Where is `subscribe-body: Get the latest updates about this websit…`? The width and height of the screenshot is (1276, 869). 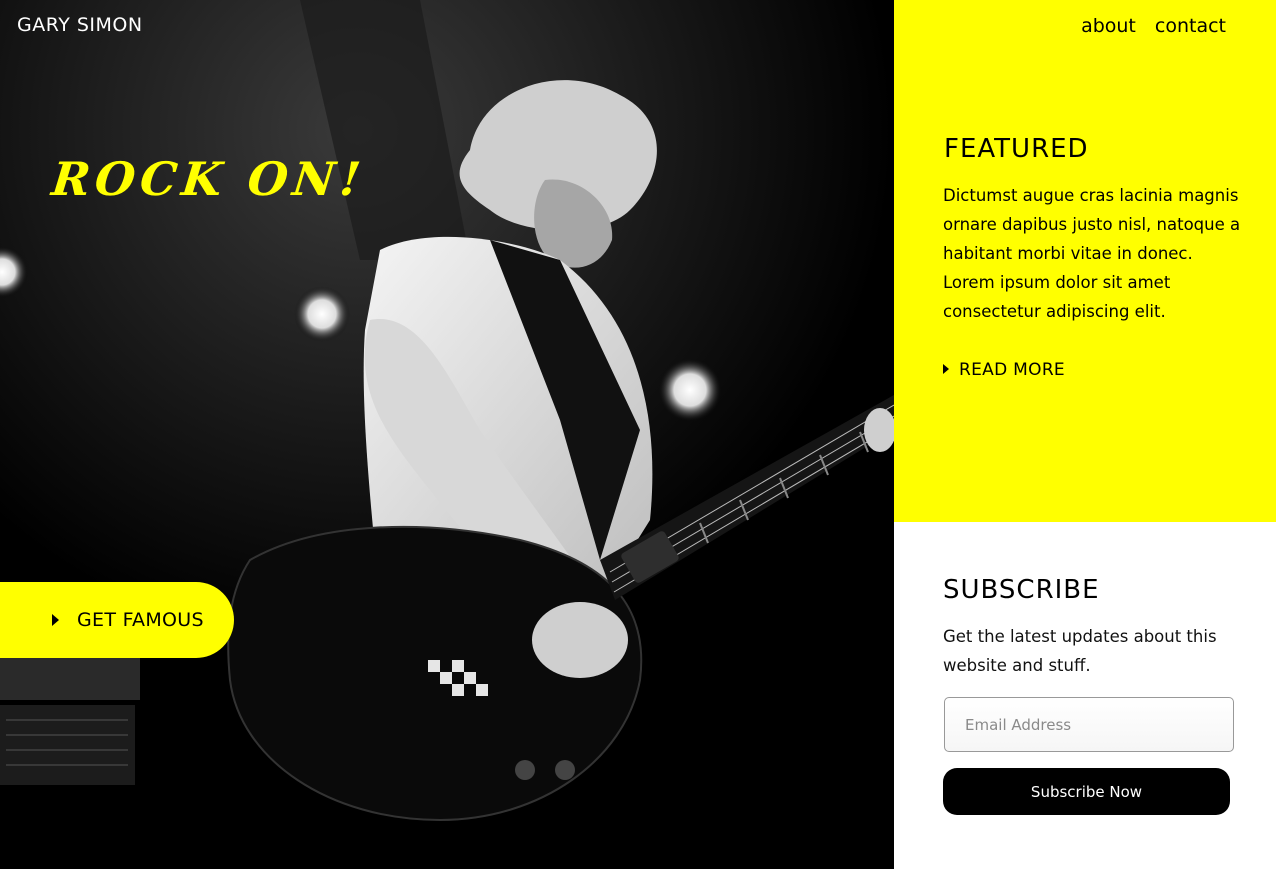 subscribe-body: Get the latest updates about this websit… is located at coordinates (1080, 651).